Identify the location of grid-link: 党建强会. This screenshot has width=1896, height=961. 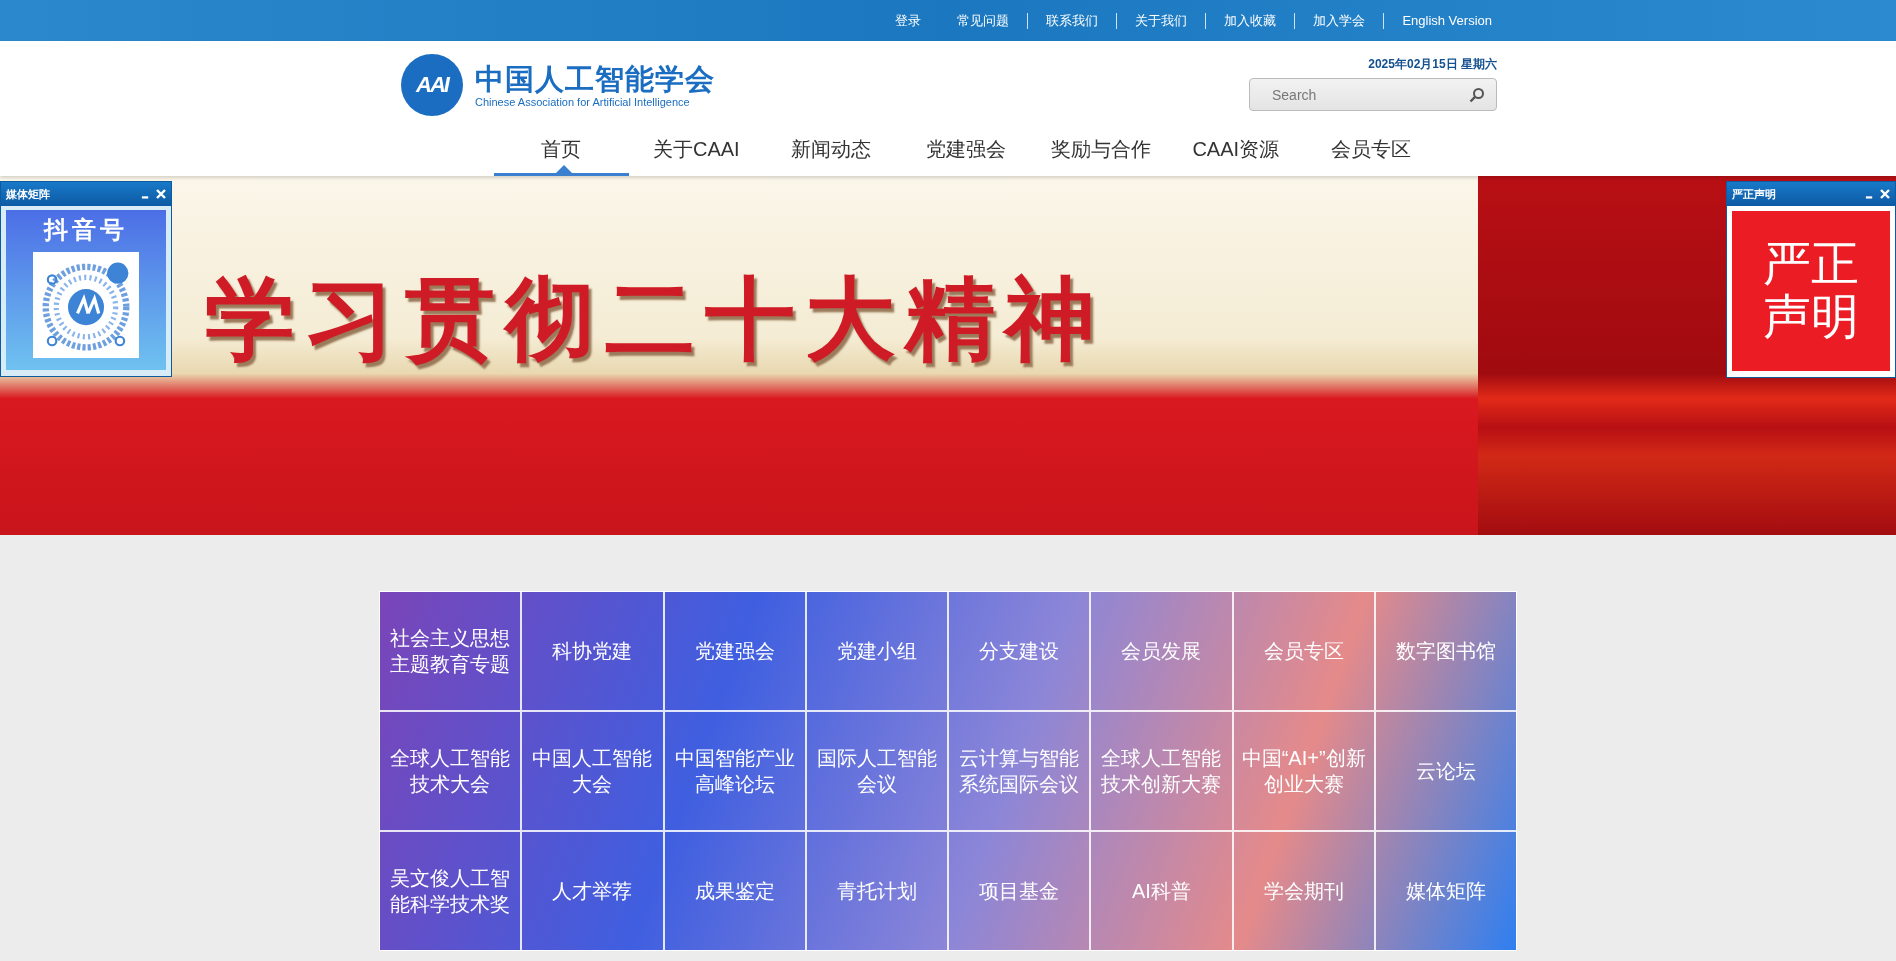
(734, 651).